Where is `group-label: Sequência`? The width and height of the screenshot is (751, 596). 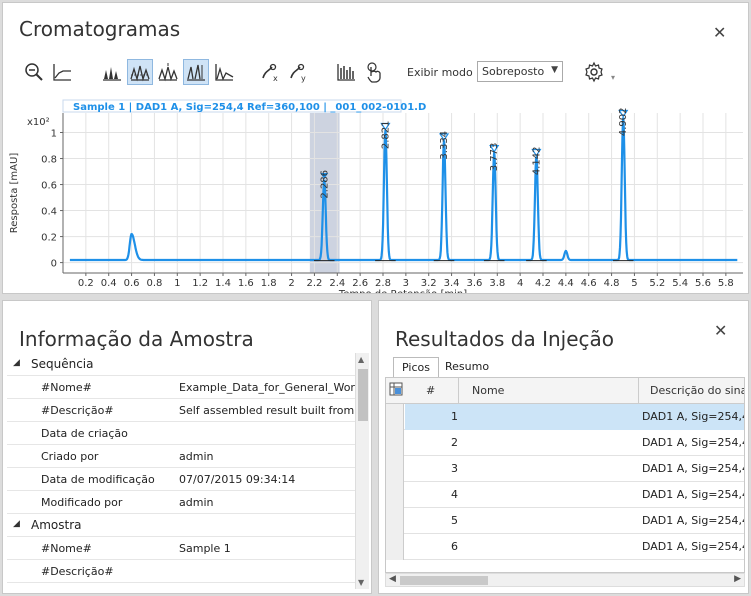 group-label: Sequência is located at coordinates (62, 364).